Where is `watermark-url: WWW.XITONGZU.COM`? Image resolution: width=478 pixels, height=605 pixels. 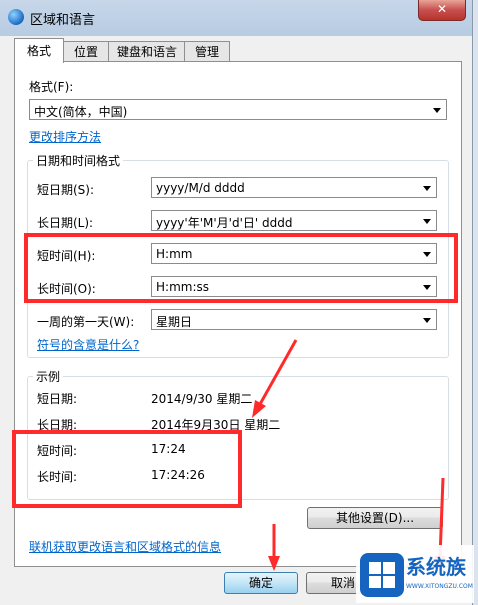 watermark-url: WWW.XITONGZU.COM is located at coordinates (439, 586).